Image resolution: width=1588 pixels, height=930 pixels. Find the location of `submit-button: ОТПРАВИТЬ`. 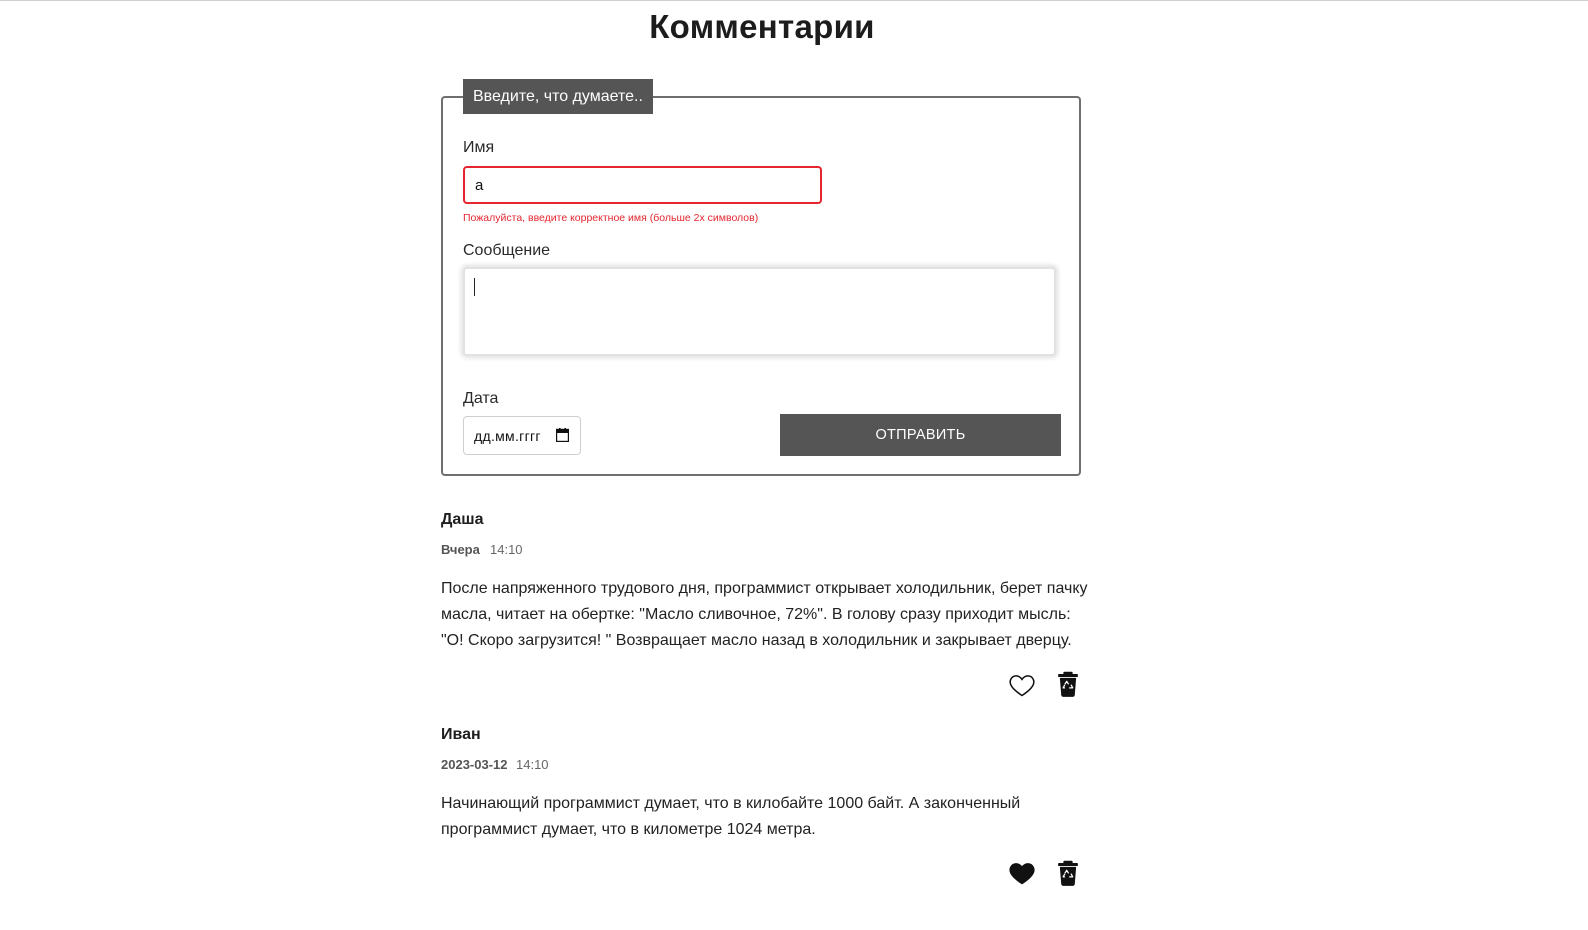

submit-button: ОТПРАВИТЬ is located at coordinates (920, 435).